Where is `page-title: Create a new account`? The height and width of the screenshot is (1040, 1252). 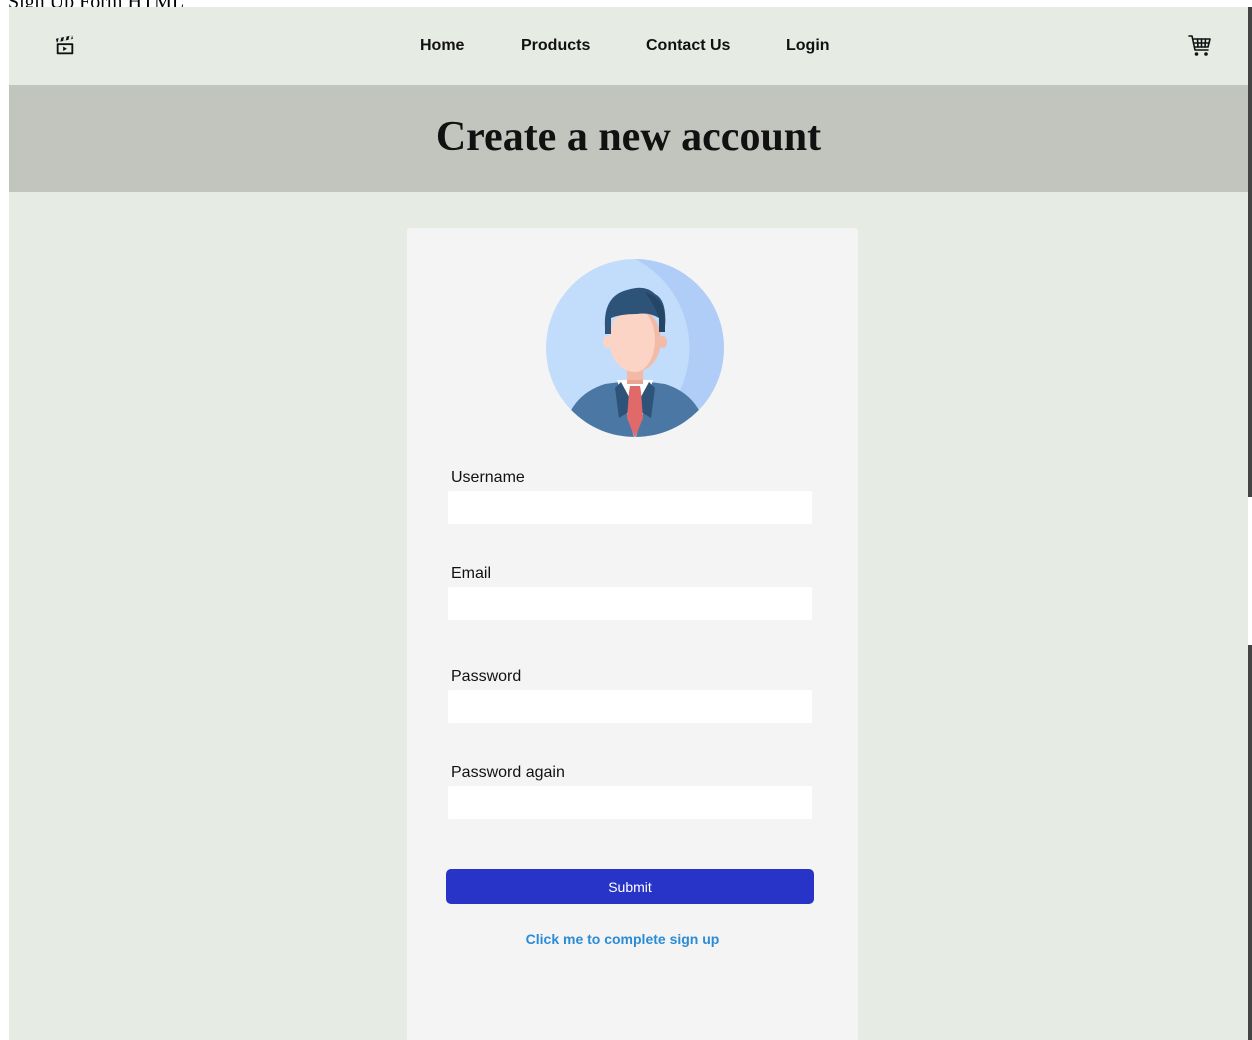
page-title: Create a new account is located at coordinates (628, 137).